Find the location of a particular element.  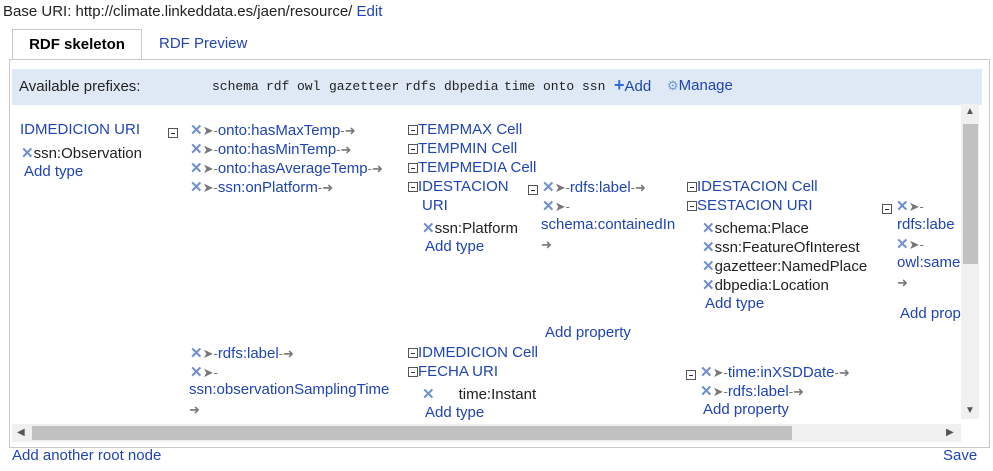

horizontal-scrollbar: ◀ ▶ is located at coordinates (486, 433).